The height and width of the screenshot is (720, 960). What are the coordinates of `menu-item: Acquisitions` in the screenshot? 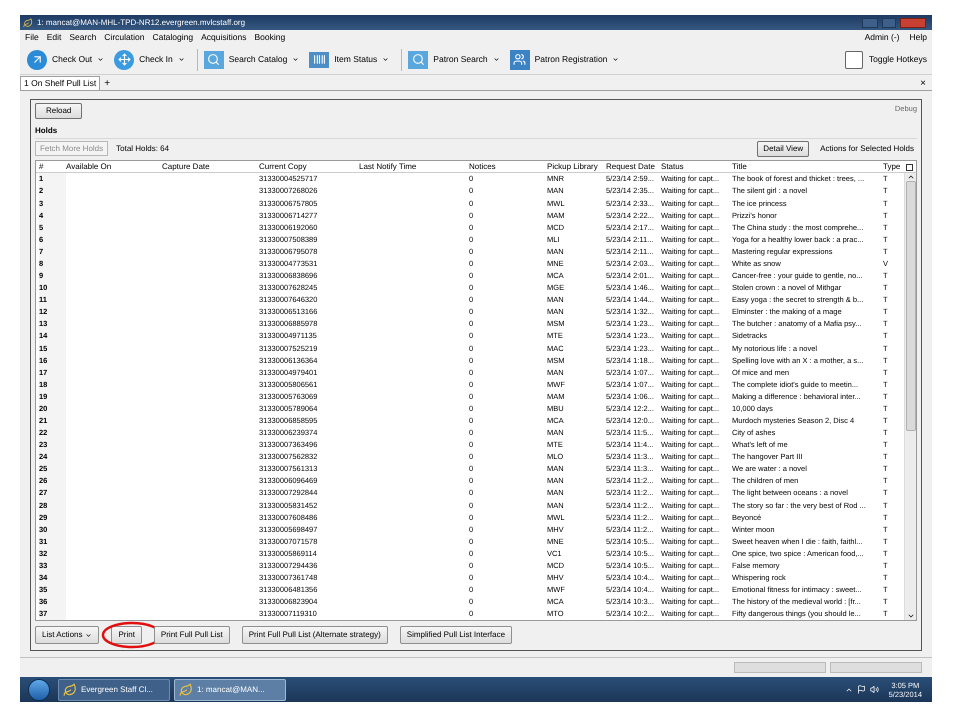 It's located at (223, 37).